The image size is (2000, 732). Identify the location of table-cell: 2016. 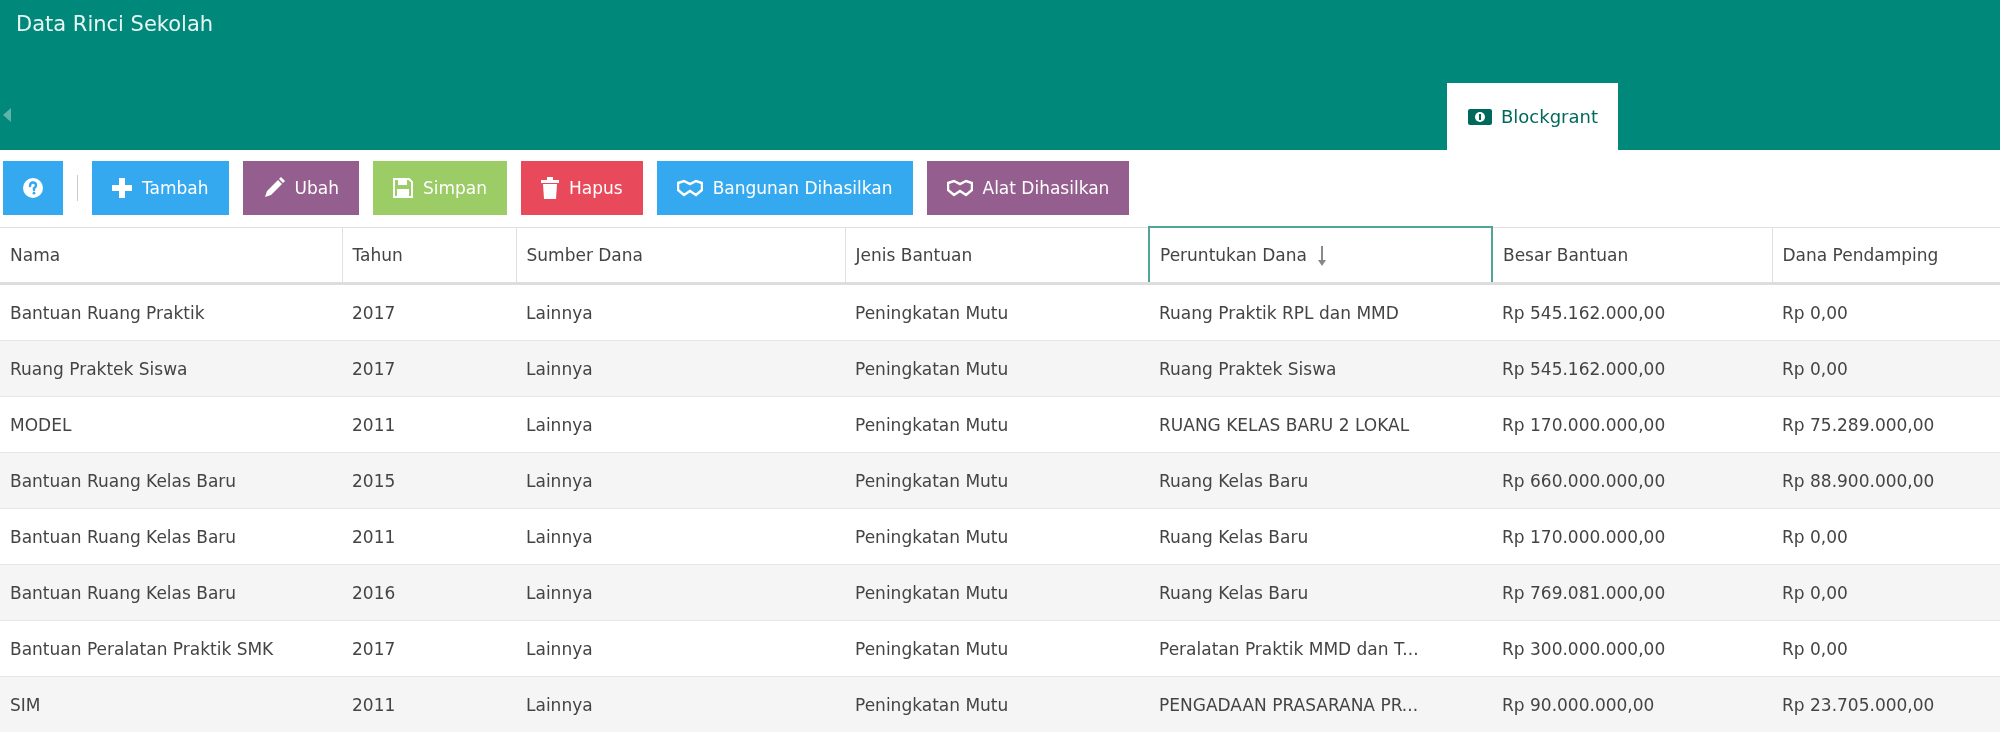
(429, 592).